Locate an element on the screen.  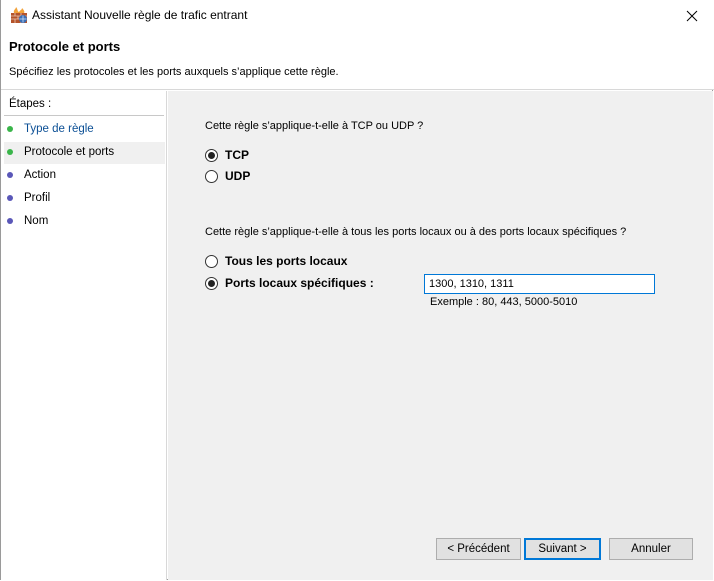
radio-all-local-ports: Tous les ports locaux is located at coordinates (276, 261).